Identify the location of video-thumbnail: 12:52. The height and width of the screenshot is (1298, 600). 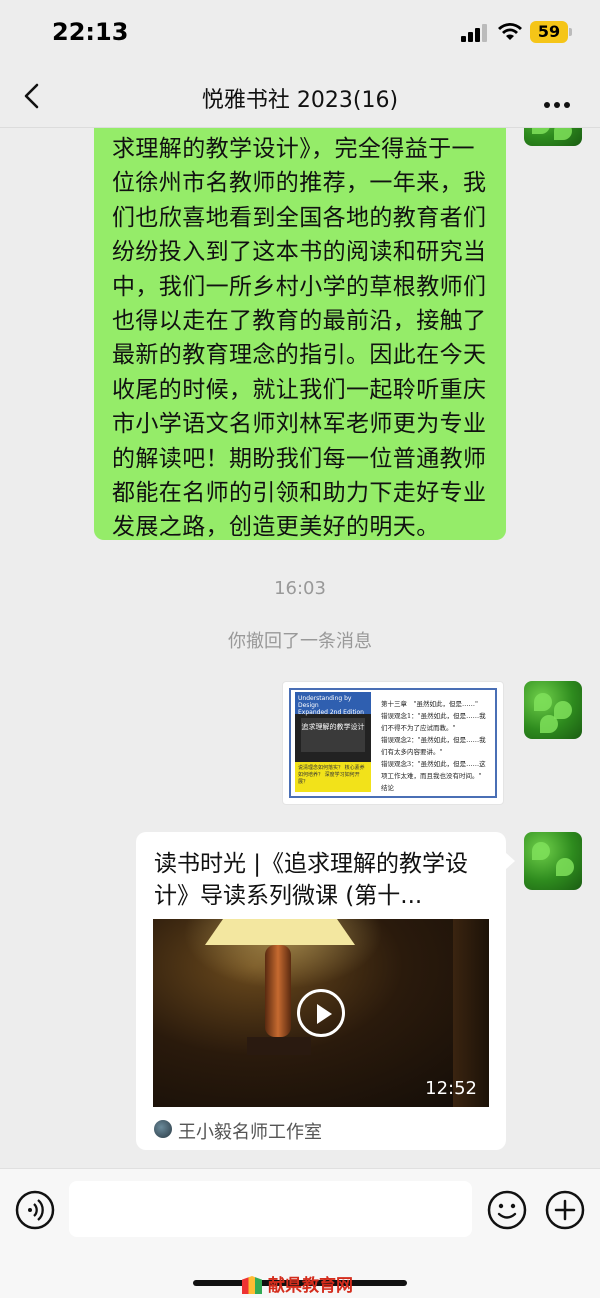
(321, 1013).